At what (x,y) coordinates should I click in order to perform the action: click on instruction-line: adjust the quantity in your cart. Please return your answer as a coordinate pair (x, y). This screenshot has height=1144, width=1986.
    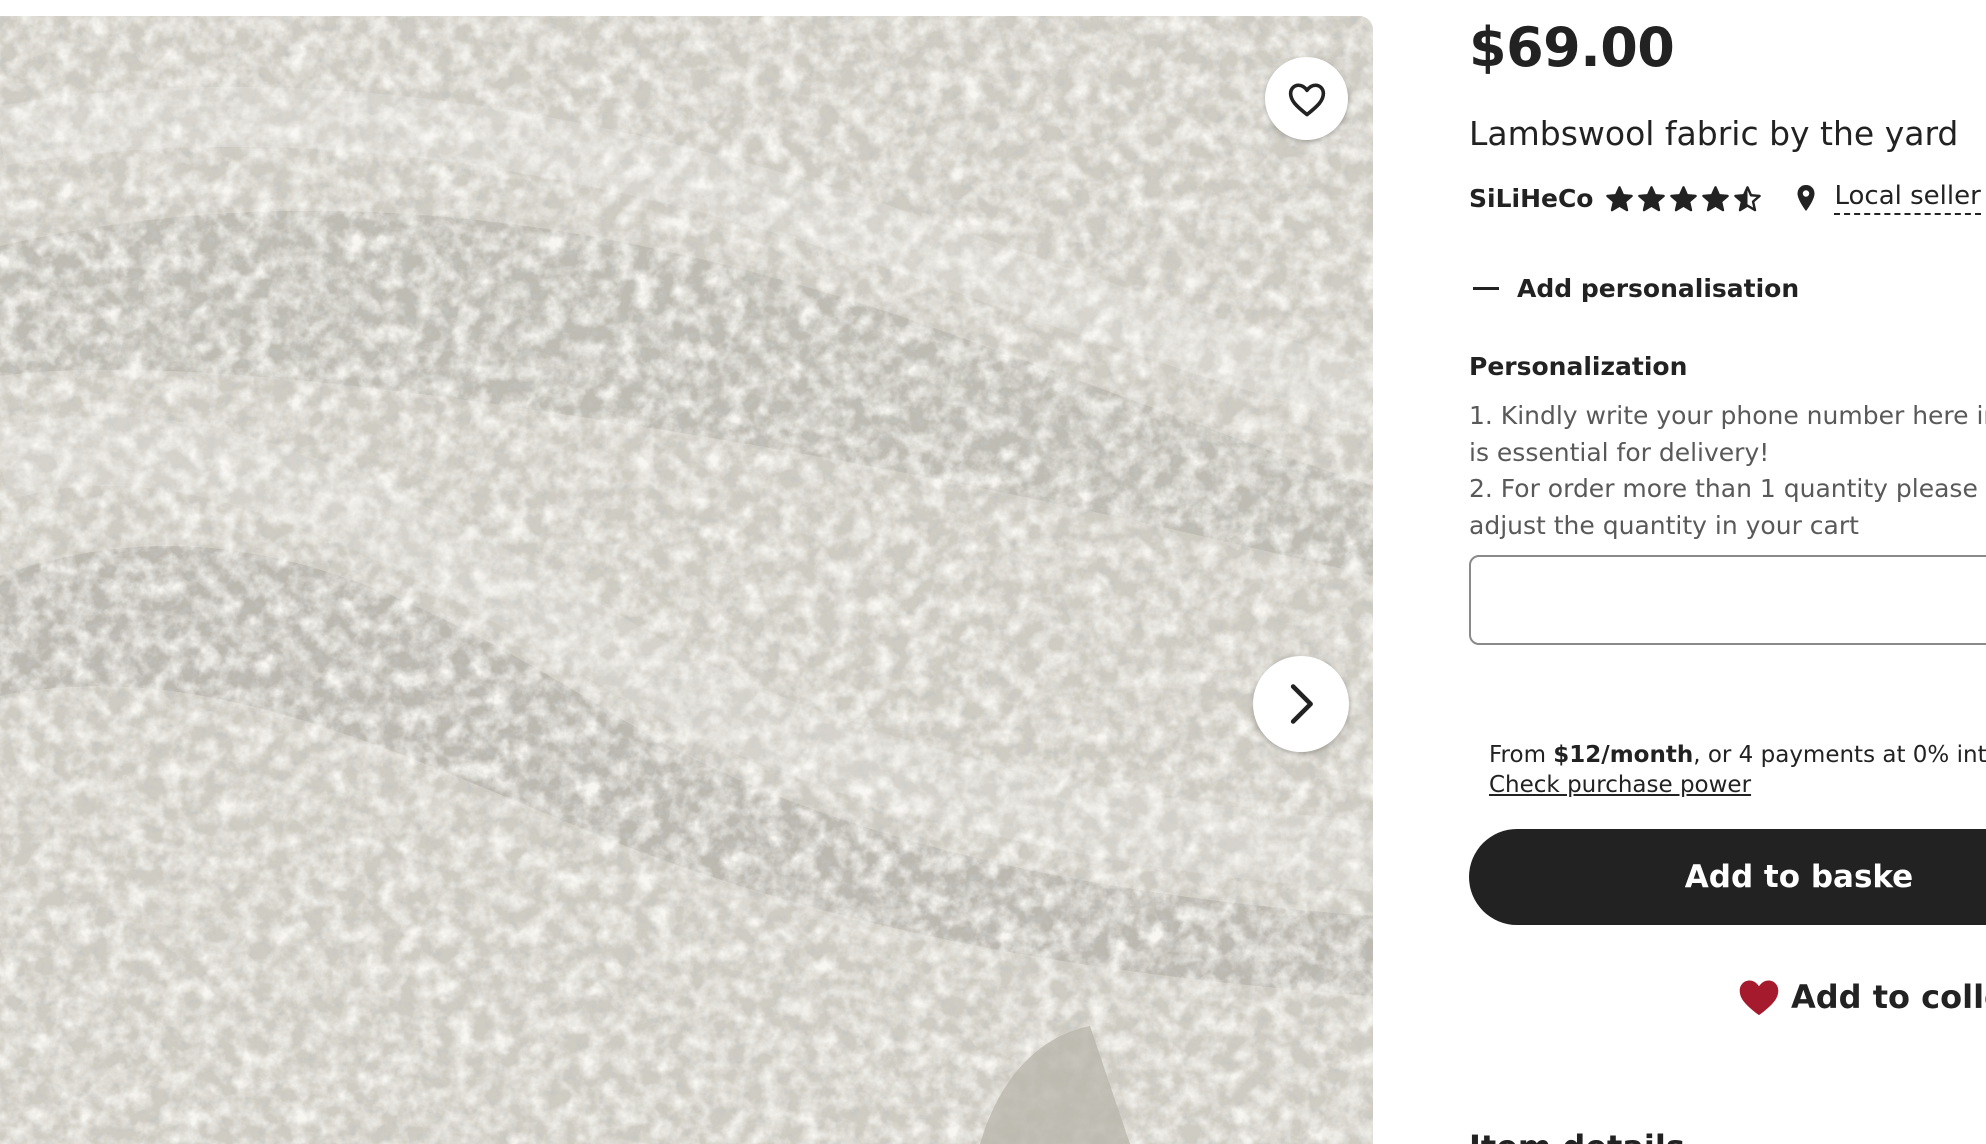
    Looking at the image, I should click on (1664, 525).